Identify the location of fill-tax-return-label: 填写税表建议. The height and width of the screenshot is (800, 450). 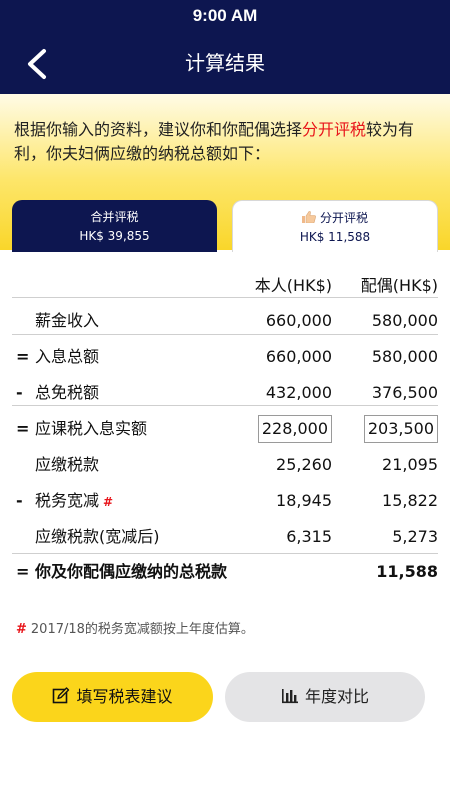
(124, 696).